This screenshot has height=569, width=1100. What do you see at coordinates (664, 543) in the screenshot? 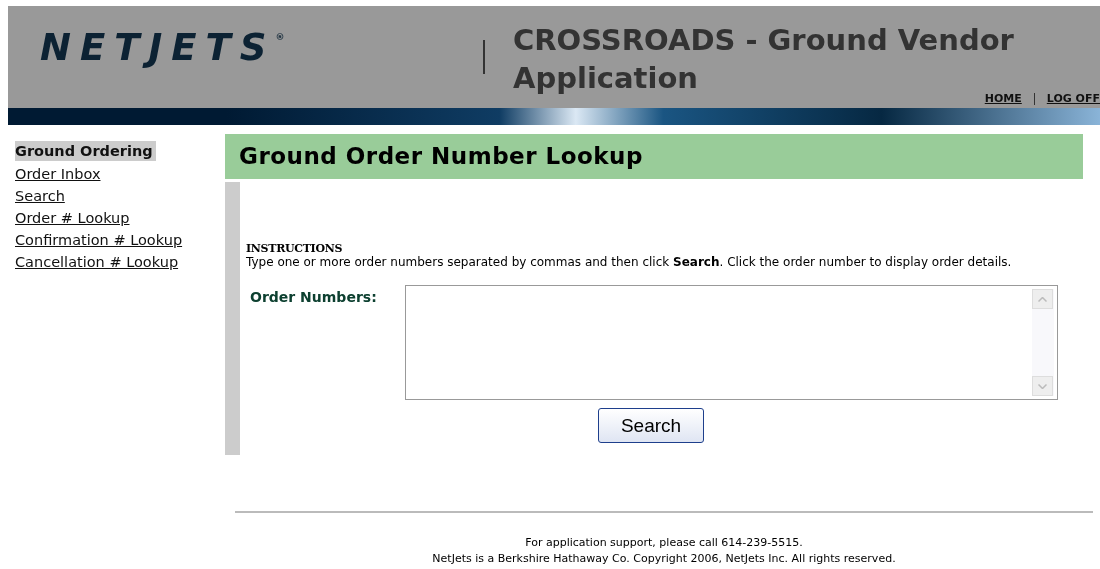
I see `footer-text: For application support, please call 614-239-5515.` at bounding box center [664, 543].